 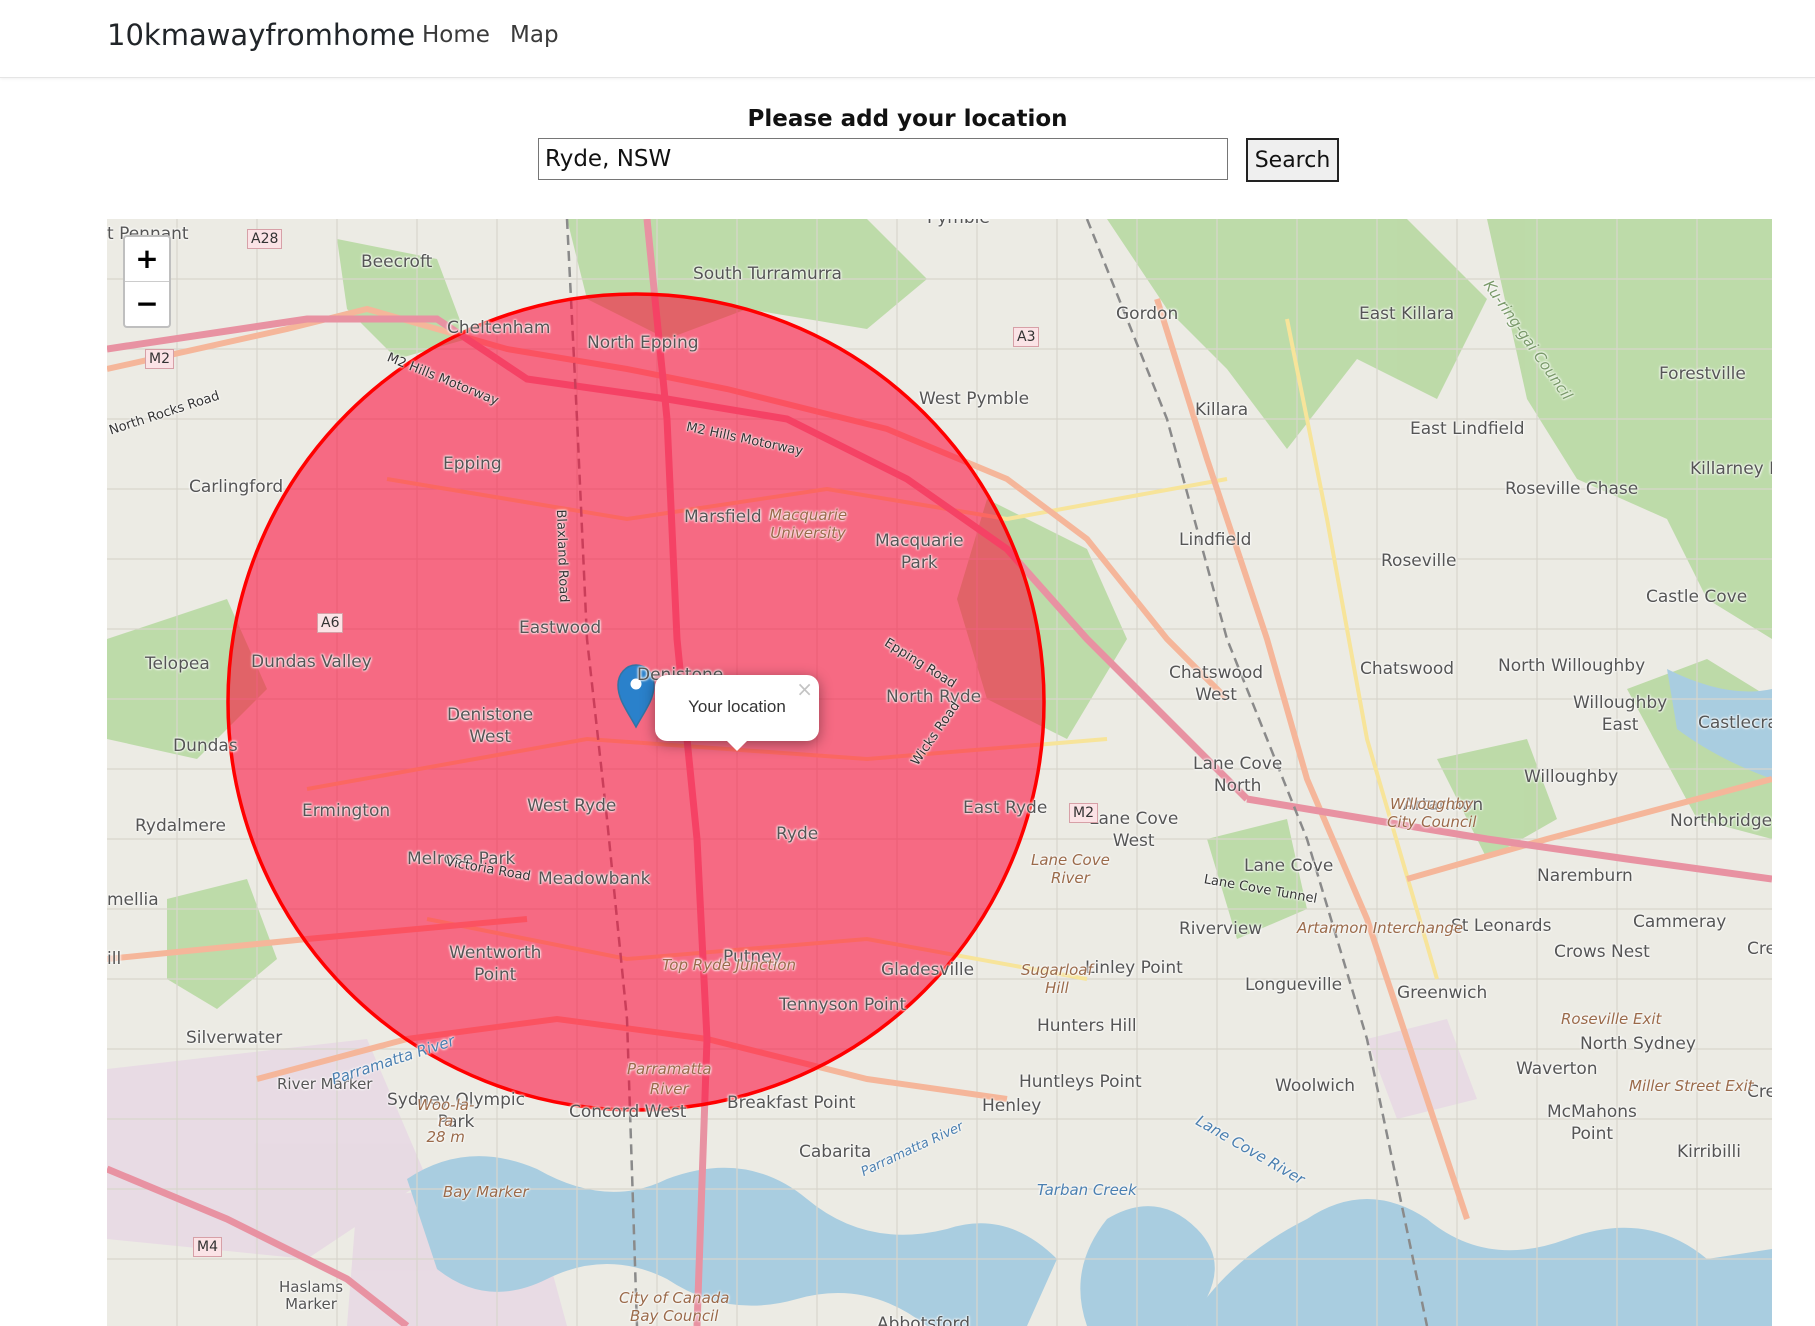 I want to click on zoom-control: + −, so click(x=147, y=281).